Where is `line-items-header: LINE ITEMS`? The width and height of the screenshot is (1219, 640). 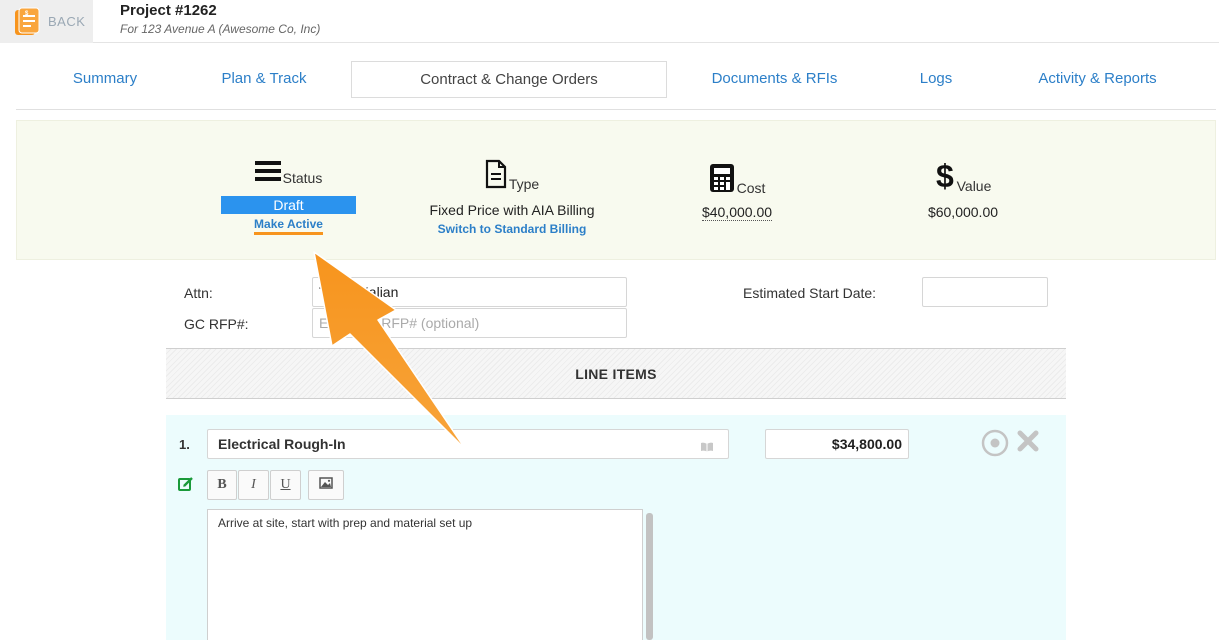 line-items-header: LINE ITEMS is located at coordinates (616, 373).